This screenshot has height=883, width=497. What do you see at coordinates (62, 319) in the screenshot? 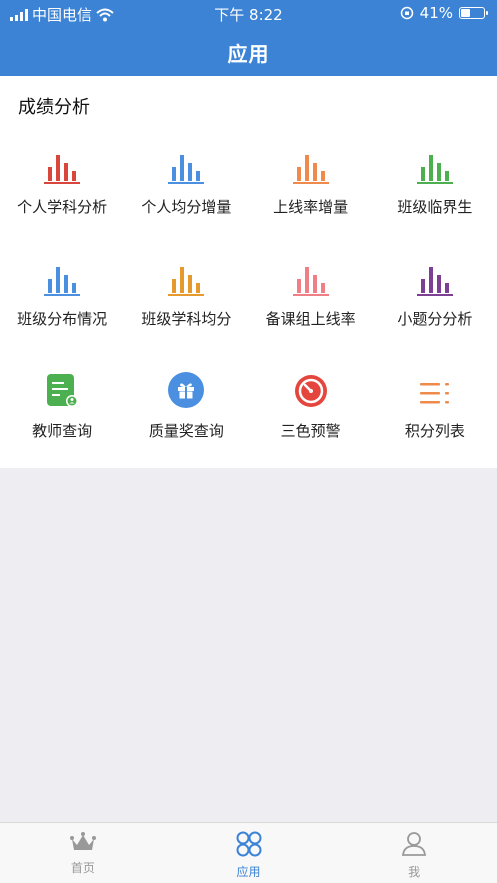
I see `app-item-label: 班级分布情况` at bounding box center [62, 319].